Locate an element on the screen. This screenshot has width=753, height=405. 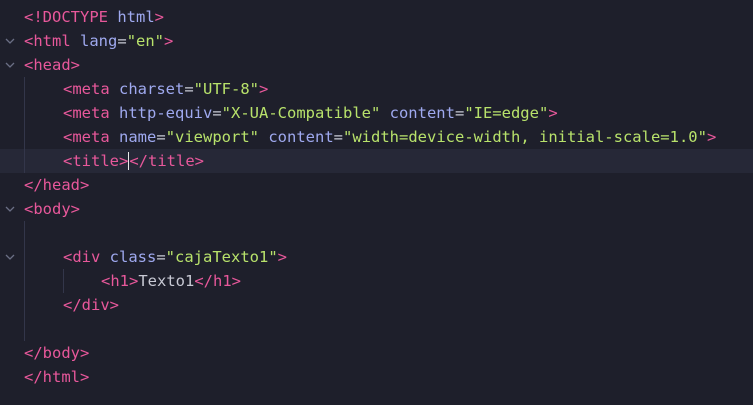
code-line-3: <head> is located at coordinates (376, 65).